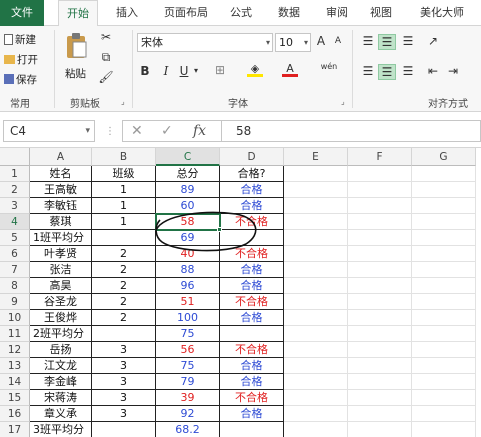 The height and width of the screenshot is (437, 481). I want to click on format-painter-icon: 🖌, so click(106, 77).